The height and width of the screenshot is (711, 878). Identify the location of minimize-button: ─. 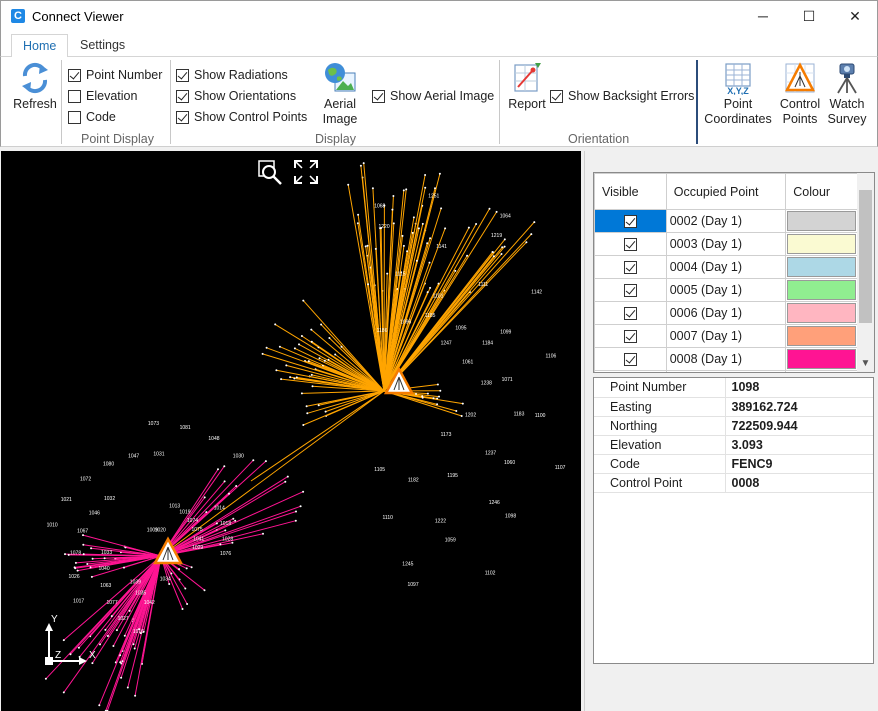
(763, 16).